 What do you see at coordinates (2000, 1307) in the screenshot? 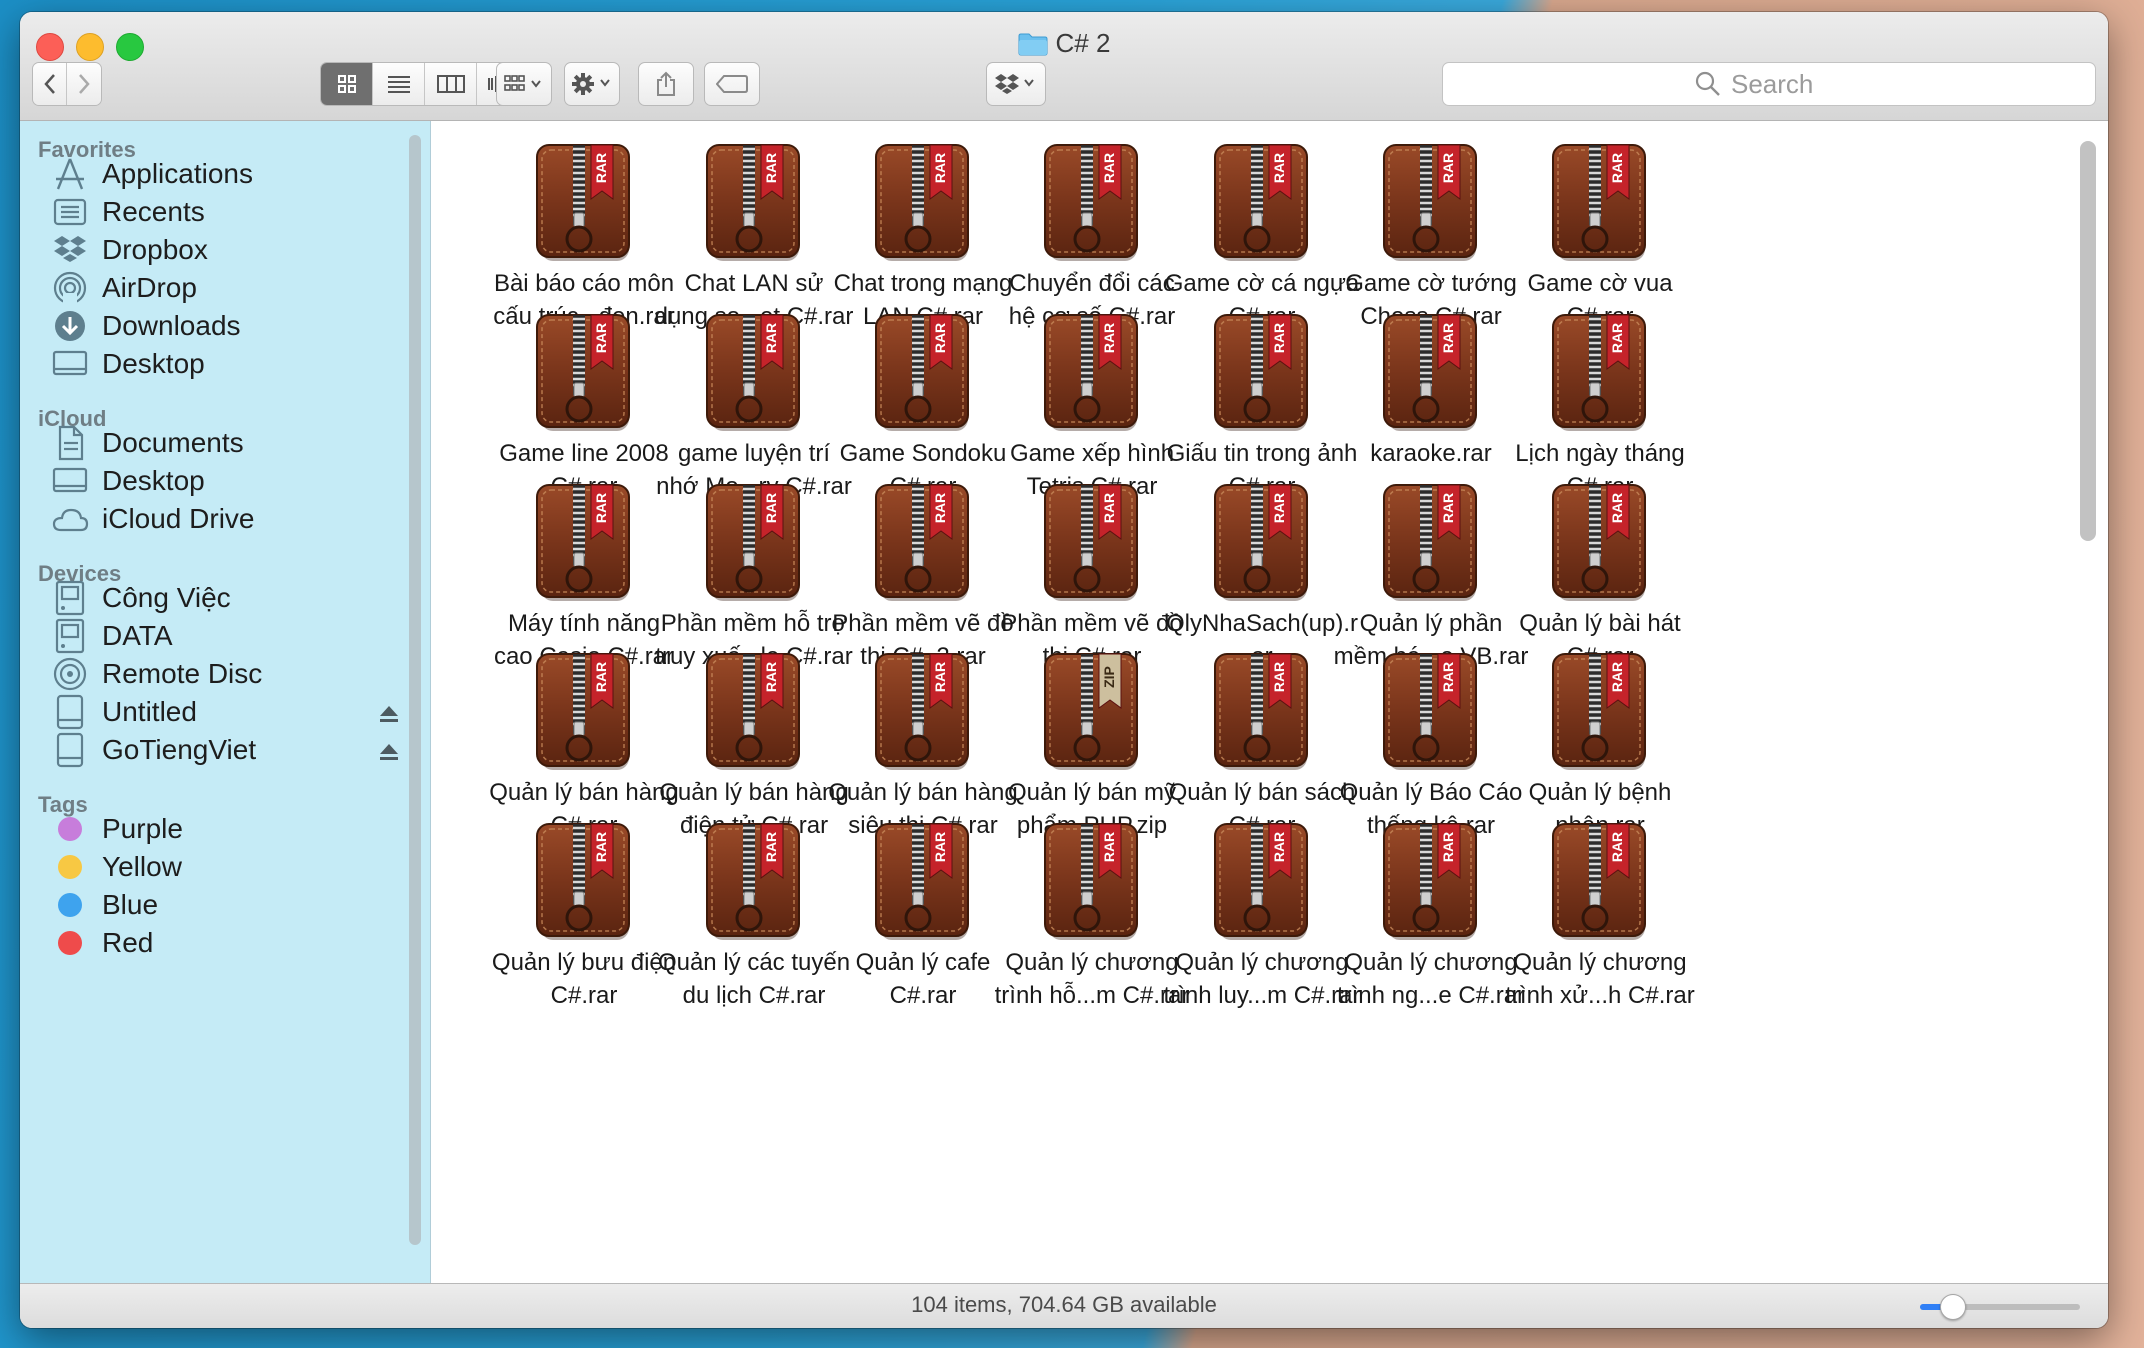
I see `icon-size-slider` at bounding box center [2000, 1307].